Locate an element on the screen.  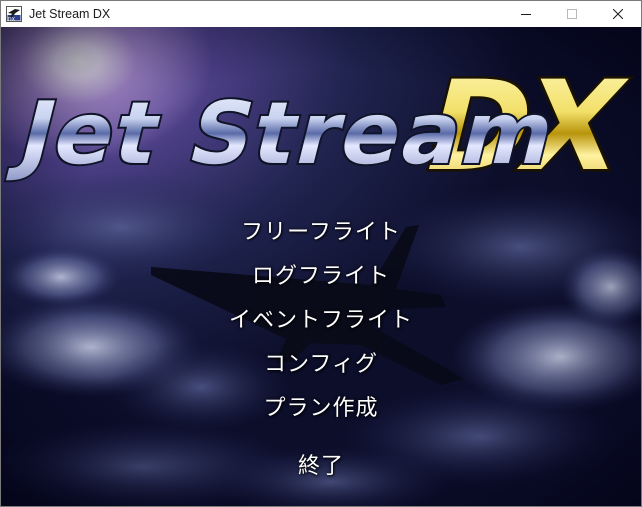
close-button is located at coordinates (618, 14).